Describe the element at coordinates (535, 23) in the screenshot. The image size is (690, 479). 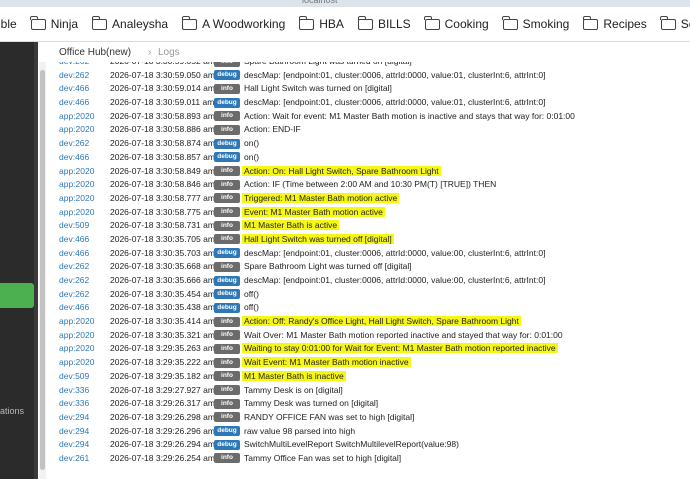
I see `bookmark-item: Smoking` at that location.